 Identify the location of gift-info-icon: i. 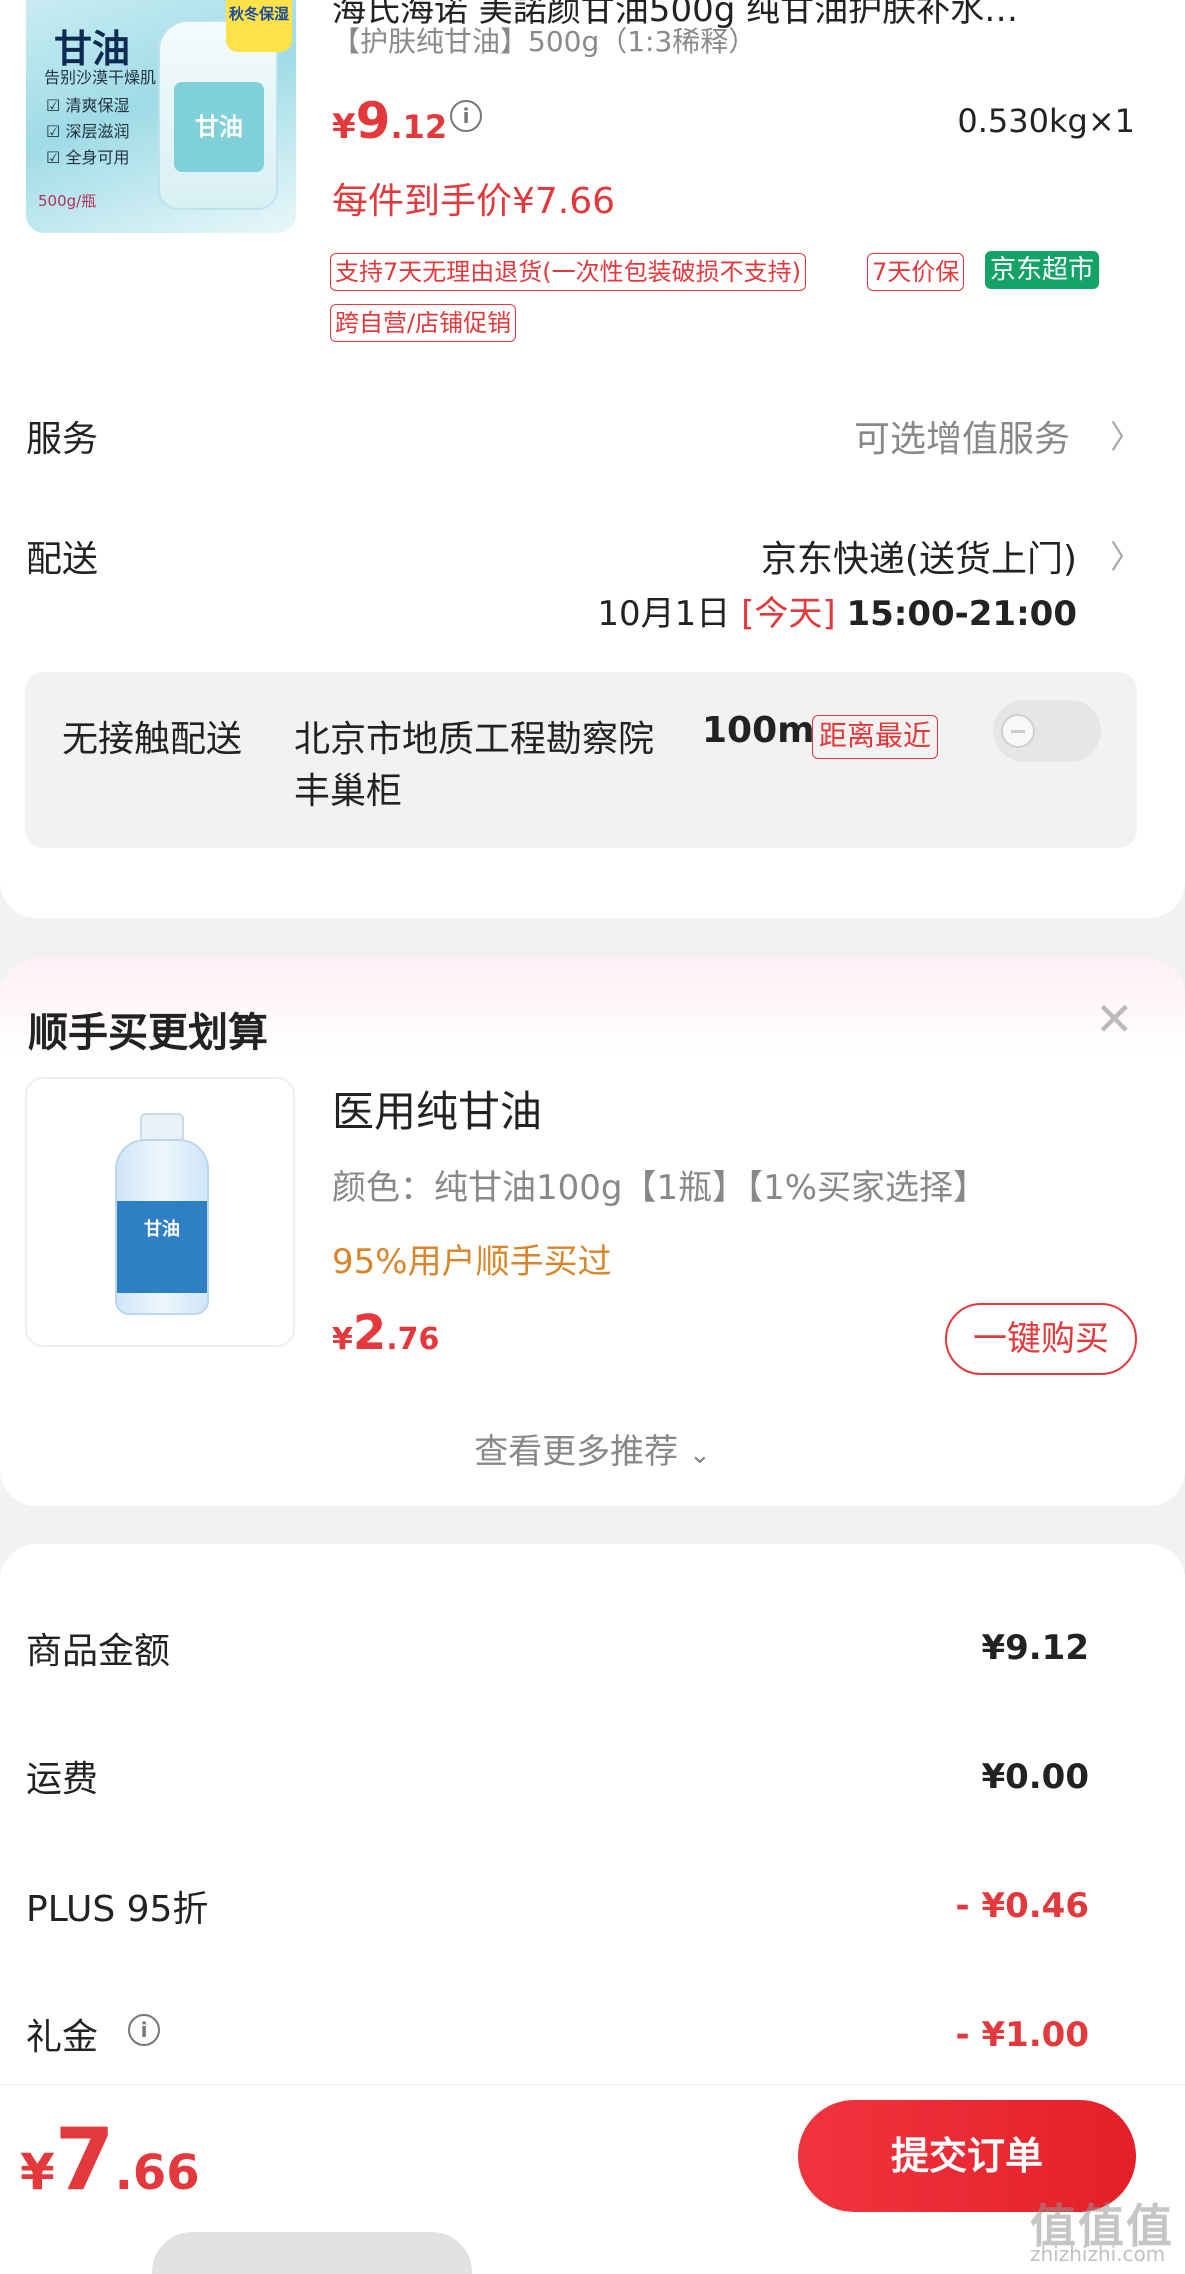
(144, 2030).